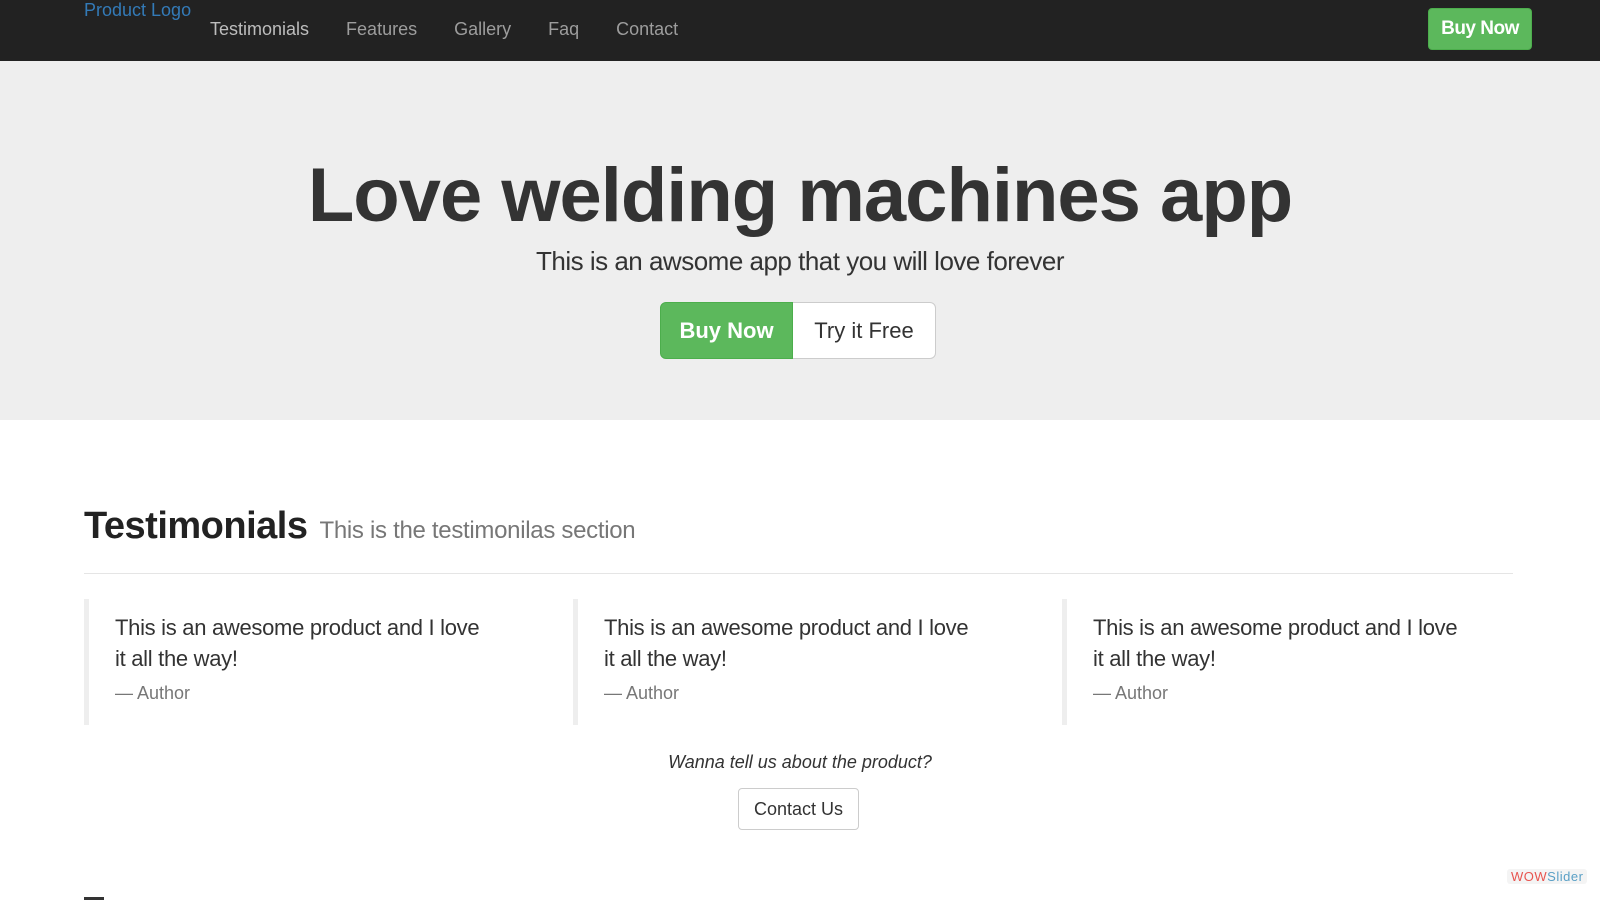 The width and height of the screenshot is (1600, 900). I want to click on wowslider-watermark: WOWSlider, so click(1547, 876).